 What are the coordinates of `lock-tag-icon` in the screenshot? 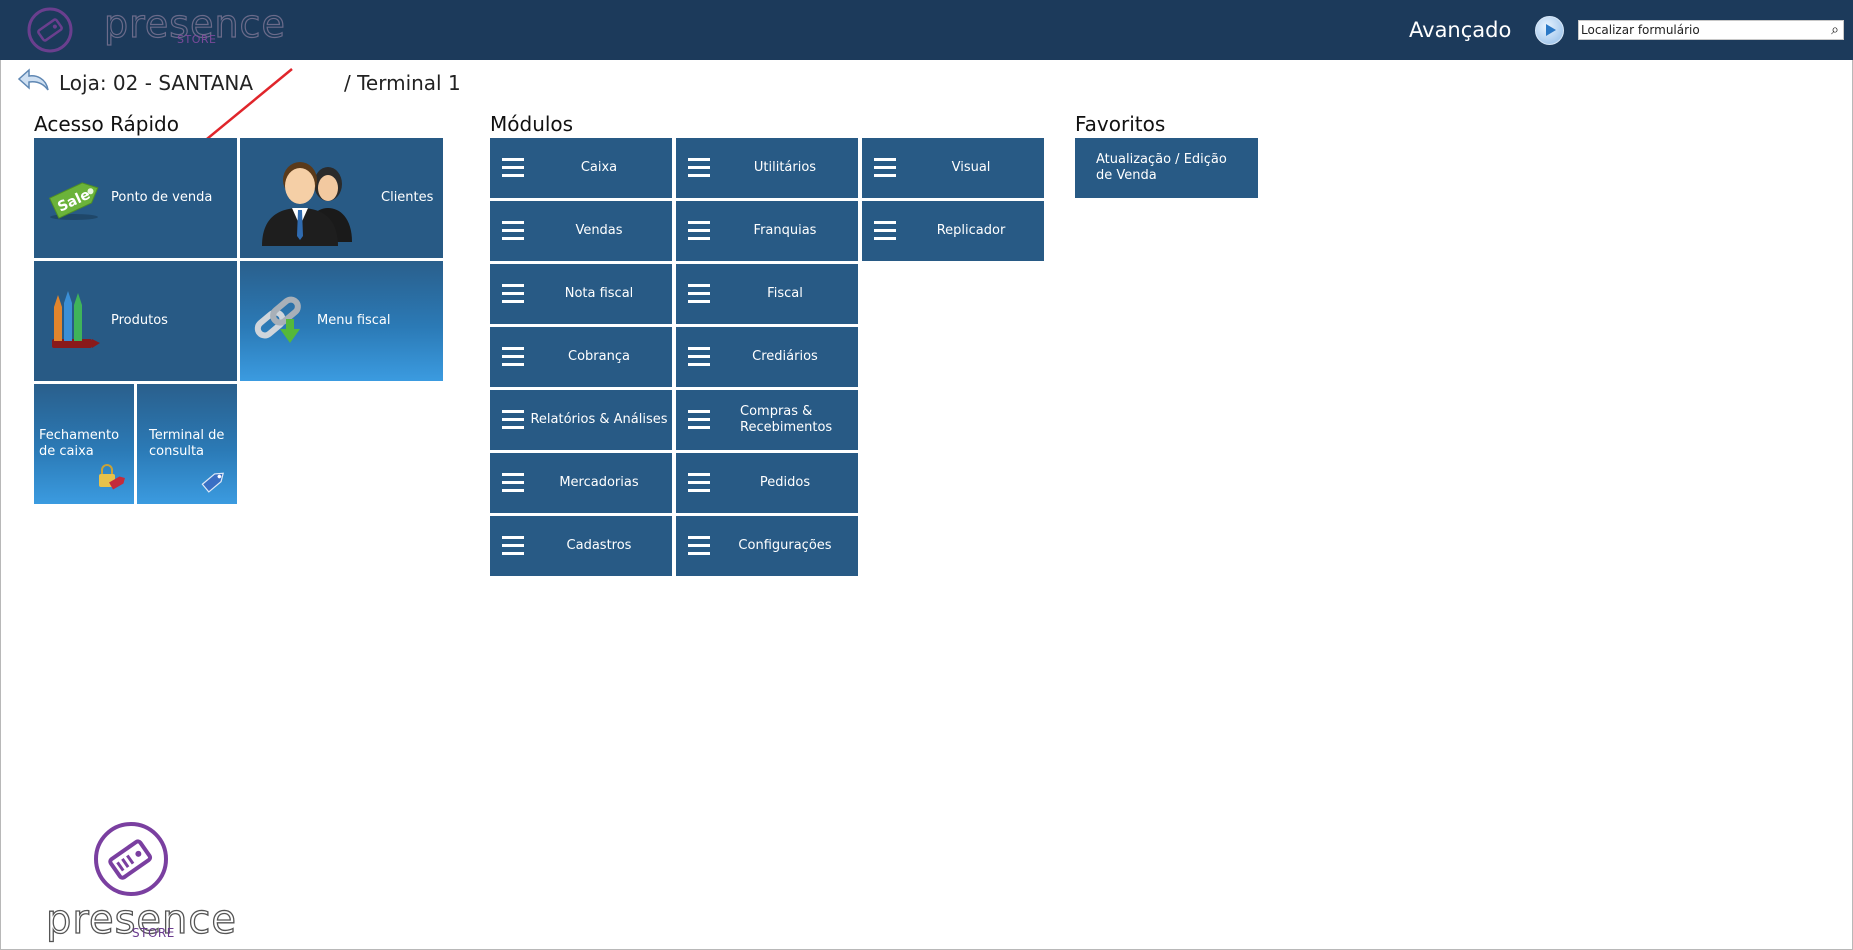 It's located at (112, 477).